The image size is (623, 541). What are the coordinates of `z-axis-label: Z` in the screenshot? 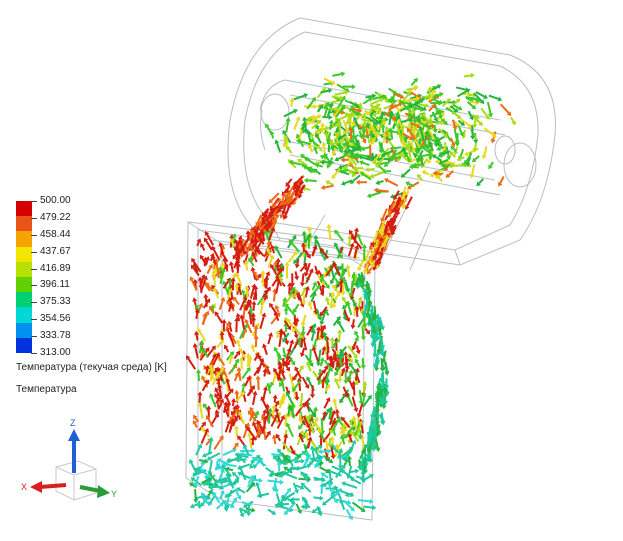 It's located at (73, 423).